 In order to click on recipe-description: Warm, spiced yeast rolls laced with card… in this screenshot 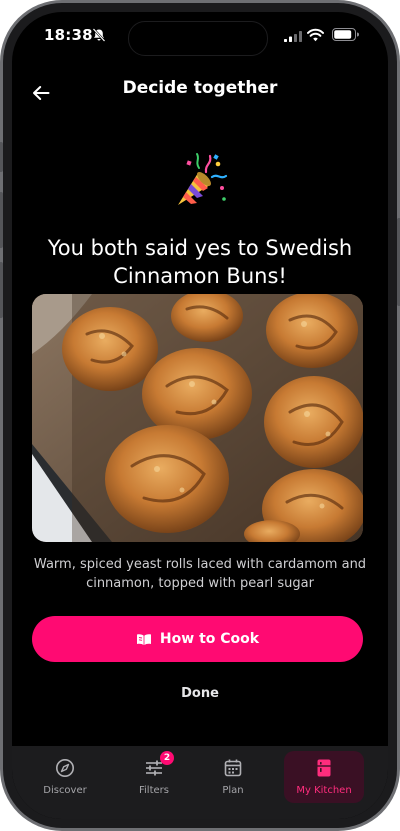, I will do `click(200, 574)`.